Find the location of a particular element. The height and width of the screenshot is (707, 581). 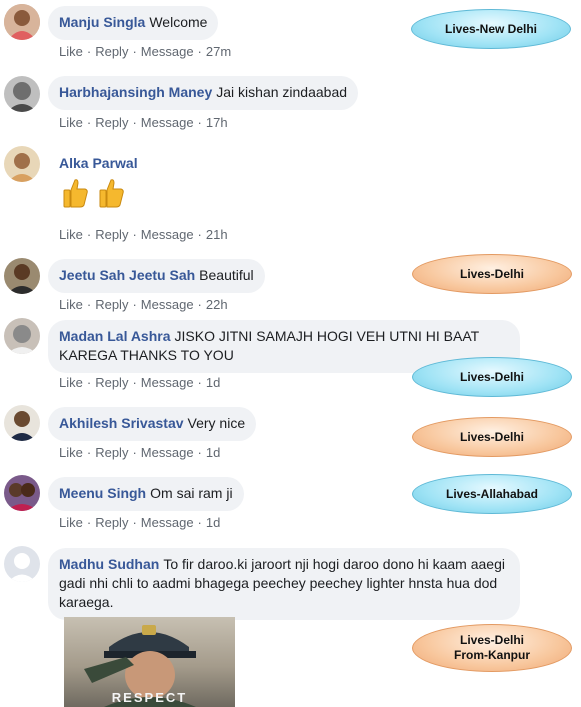

location-label: Lives-Allahabad is located at coordinates (492, 494).